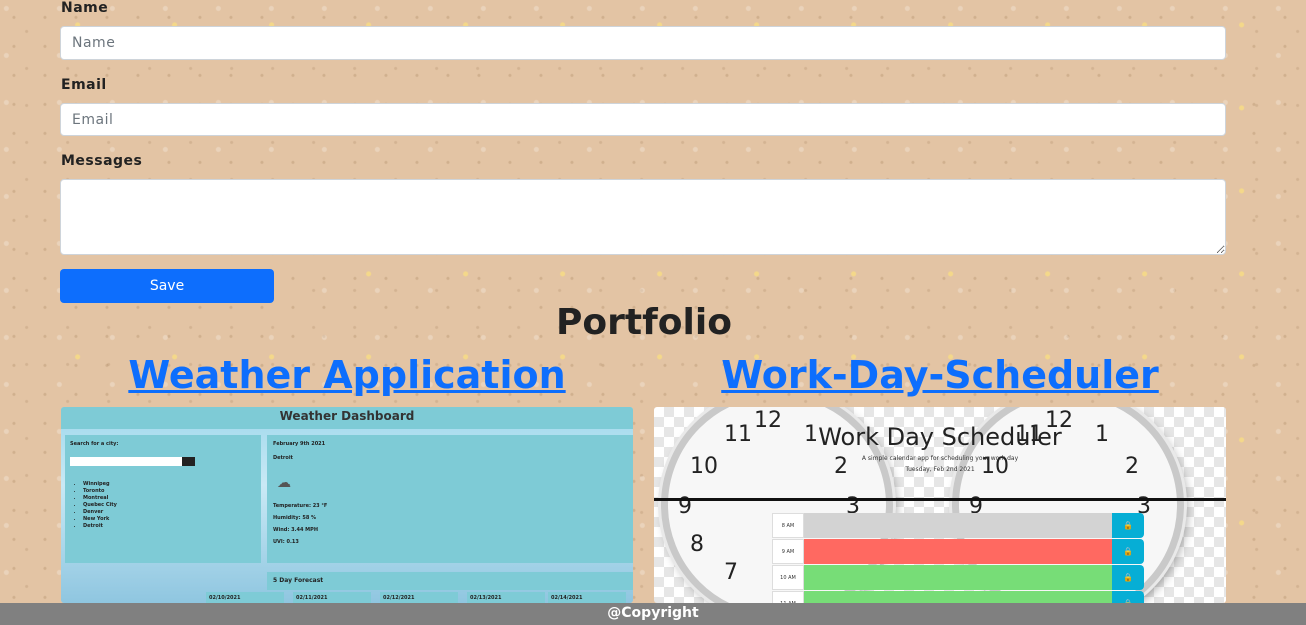 The height and width of the screenshot is (625, 1306). Describe the element at coordinates (940, 375) in the screenshot. I see `work-day-scheduler-link: Work-Day-Scheduler` at that location.